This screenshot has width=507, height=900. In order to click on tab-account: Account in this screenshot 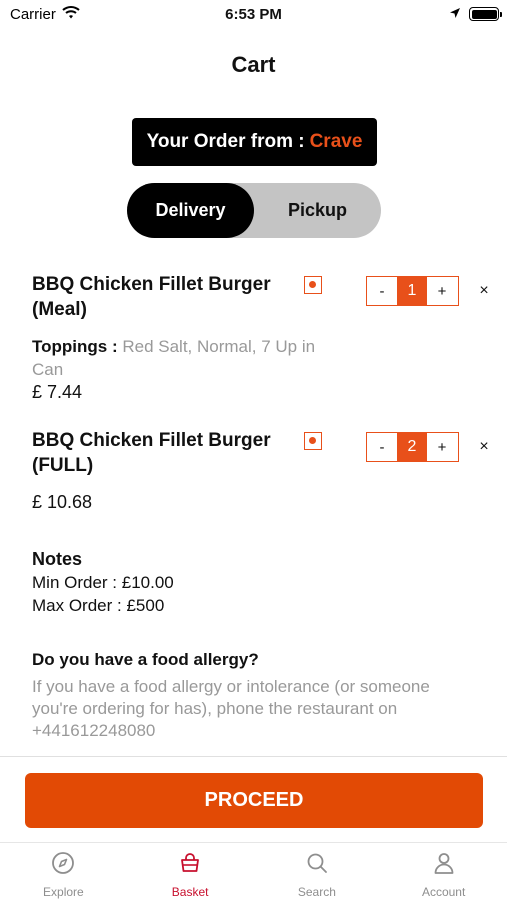, I will do `click(443, 871)`.